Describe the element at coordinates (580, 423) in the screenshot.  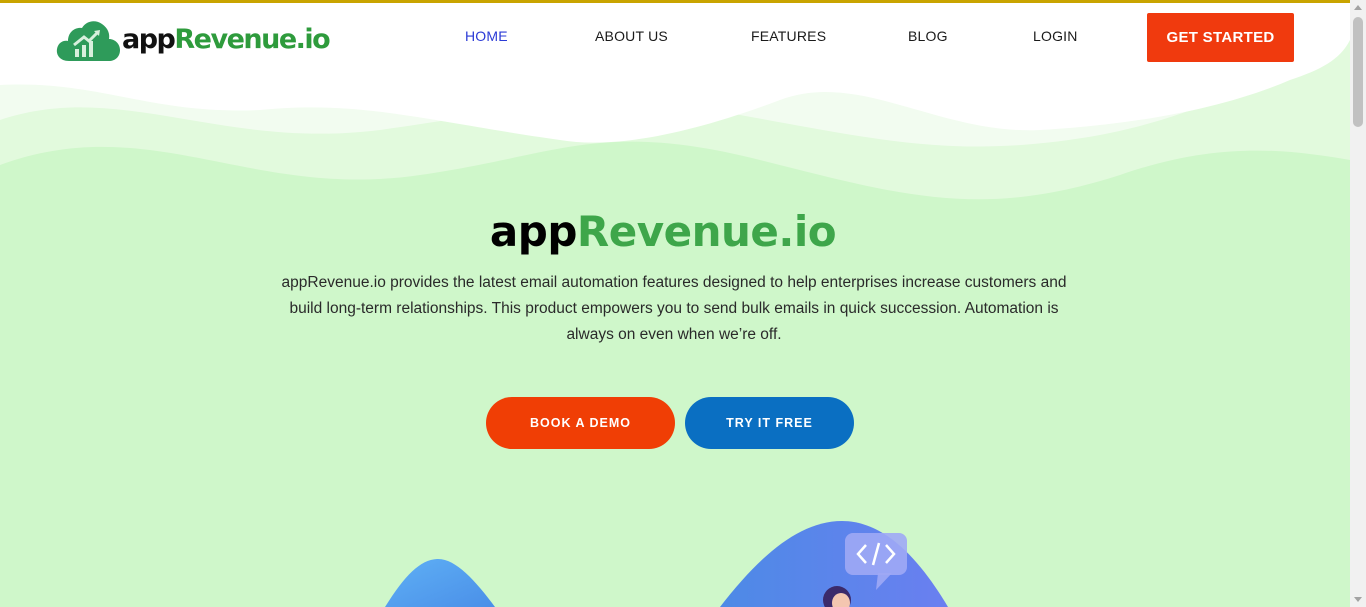
I see `book-demo-button: BOOK A DEMO` at that location.